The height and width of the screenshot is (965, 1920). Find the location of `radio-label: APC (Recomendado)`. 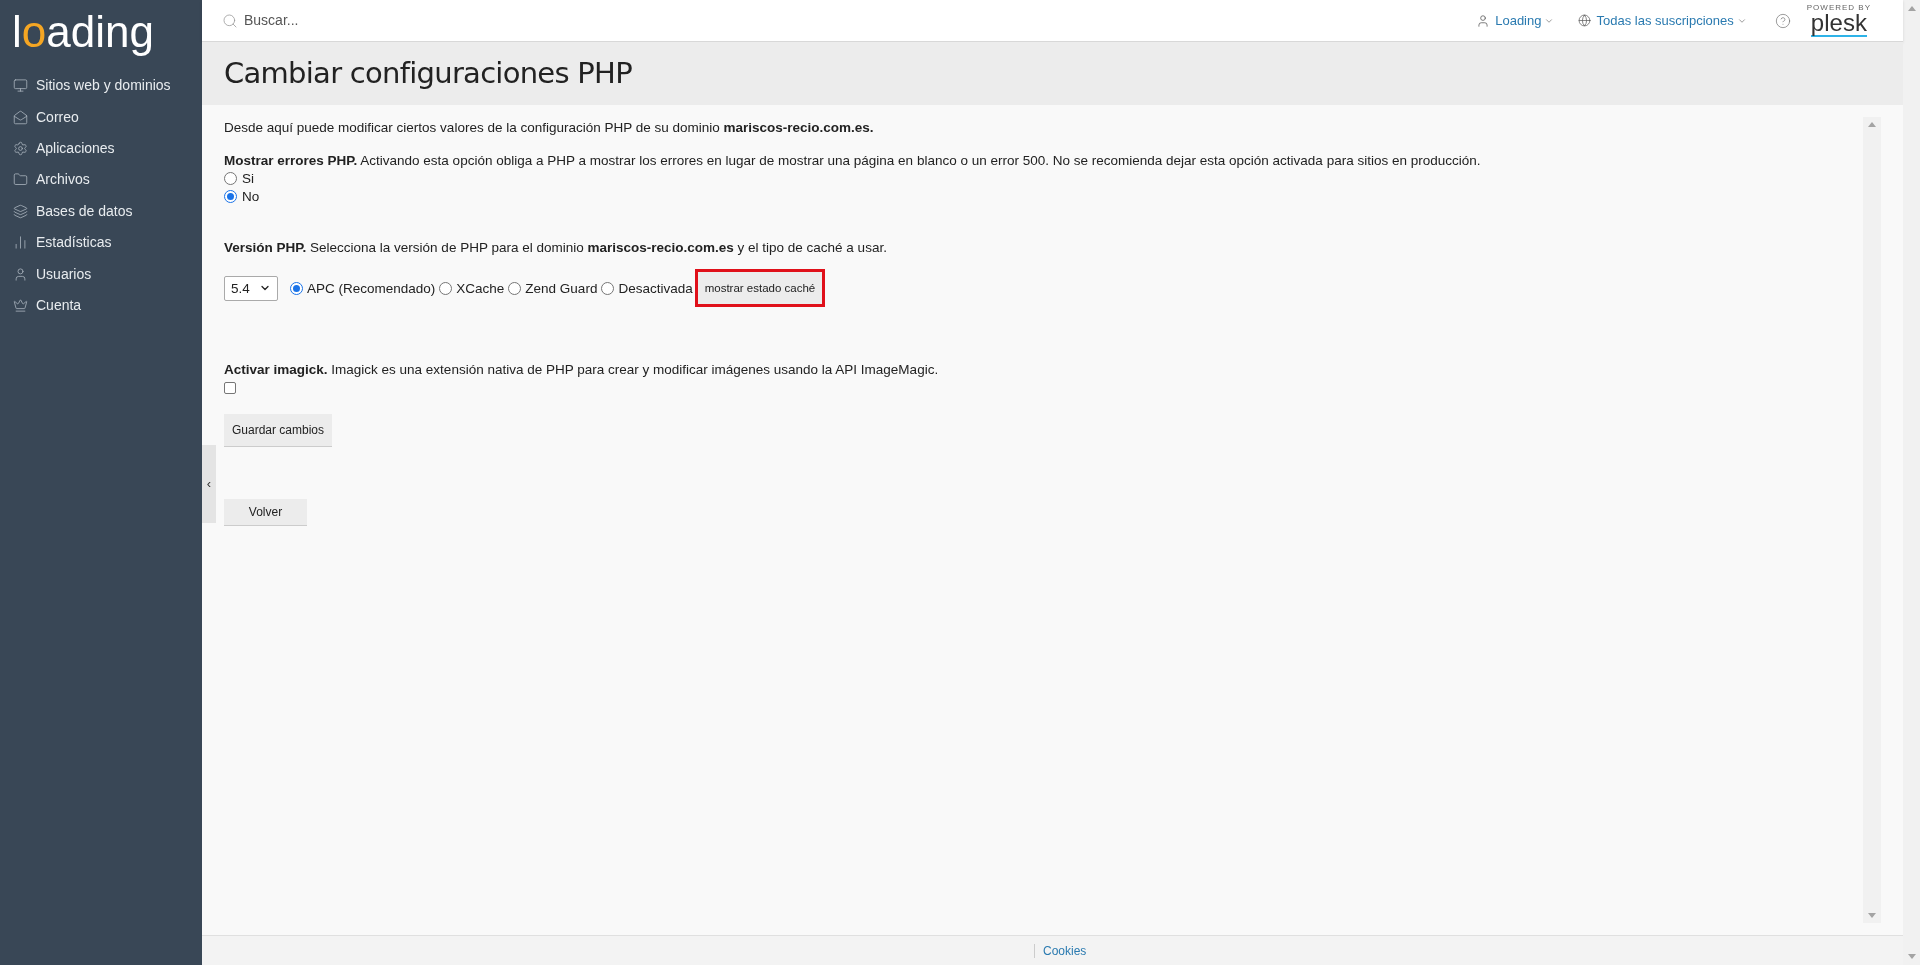

radio-label: APC (Recomendado) is located at coordinates (371, 288).